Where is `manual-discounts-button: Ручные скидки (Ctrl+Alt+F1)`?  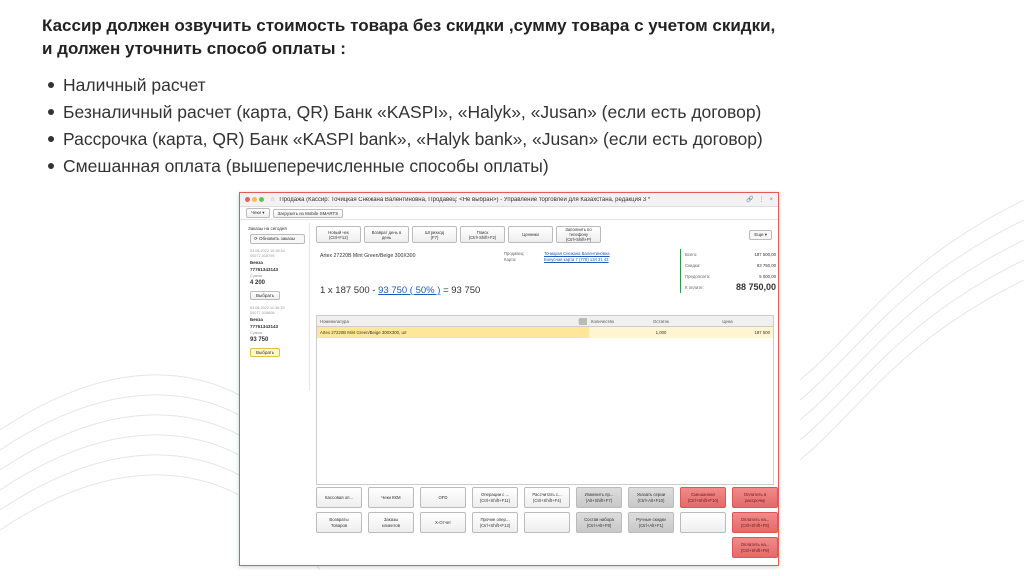
manual-discounts-button: Ручные скидки (Ctrl+Alt+F1) is located at coordinates (651, 522).